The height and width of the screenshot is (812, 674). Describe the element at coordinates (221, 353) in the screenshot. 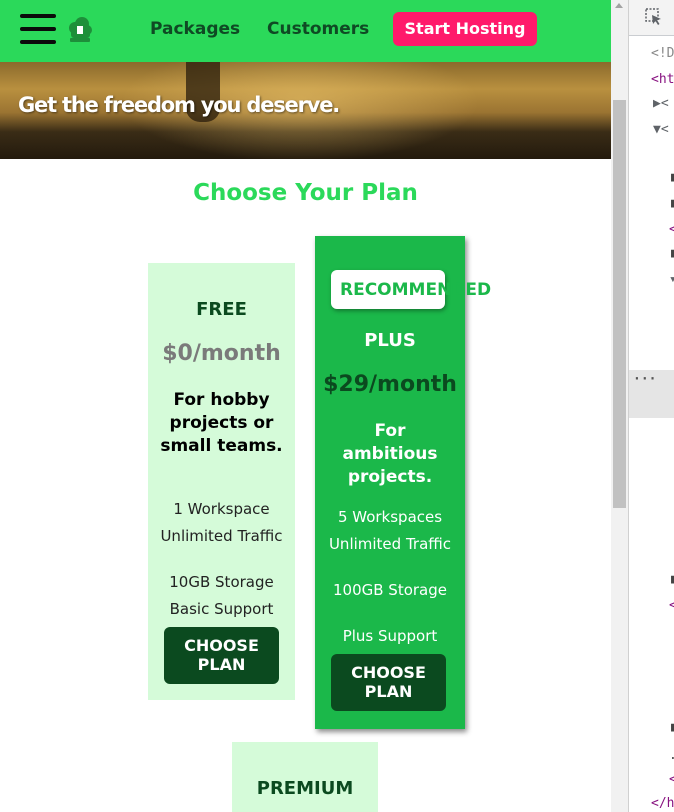

I see `plan-price: $0/month` at that location.